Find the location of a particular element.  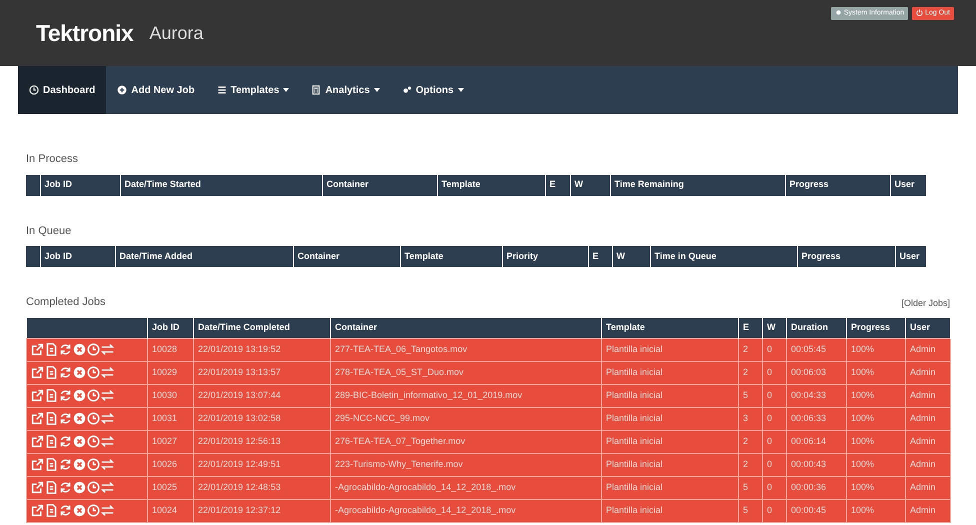

power-icon is located at coordinates (920, 12).